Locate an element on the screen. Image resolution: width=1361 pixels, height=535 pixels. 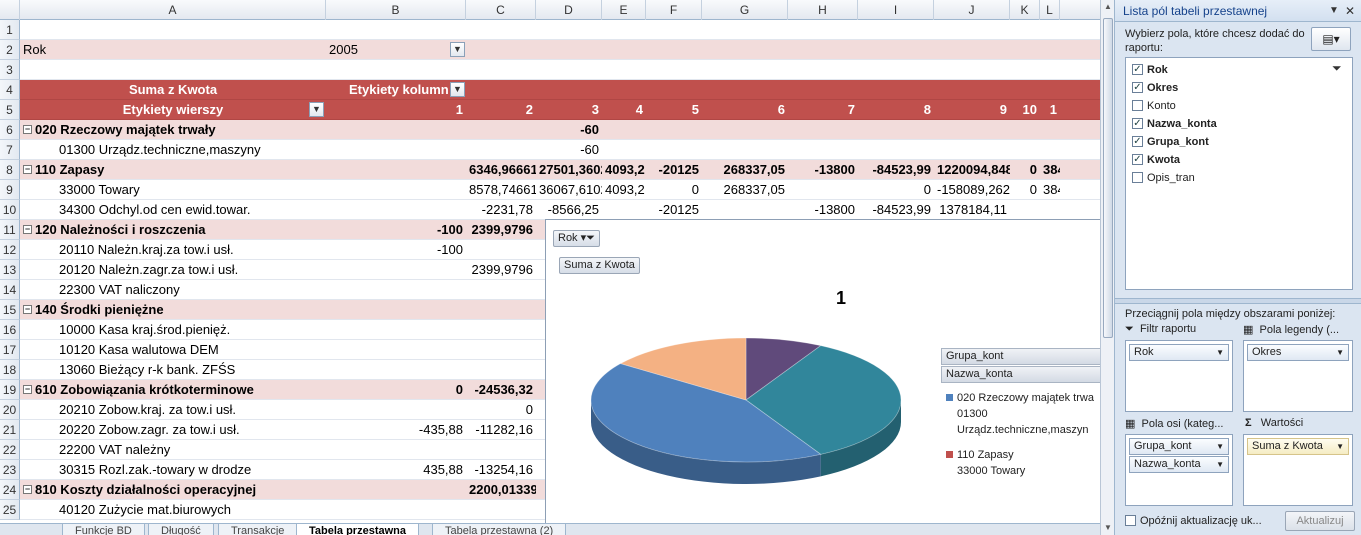
row-label-cell: −110 Zapasy is located at coordinates (173, 170).